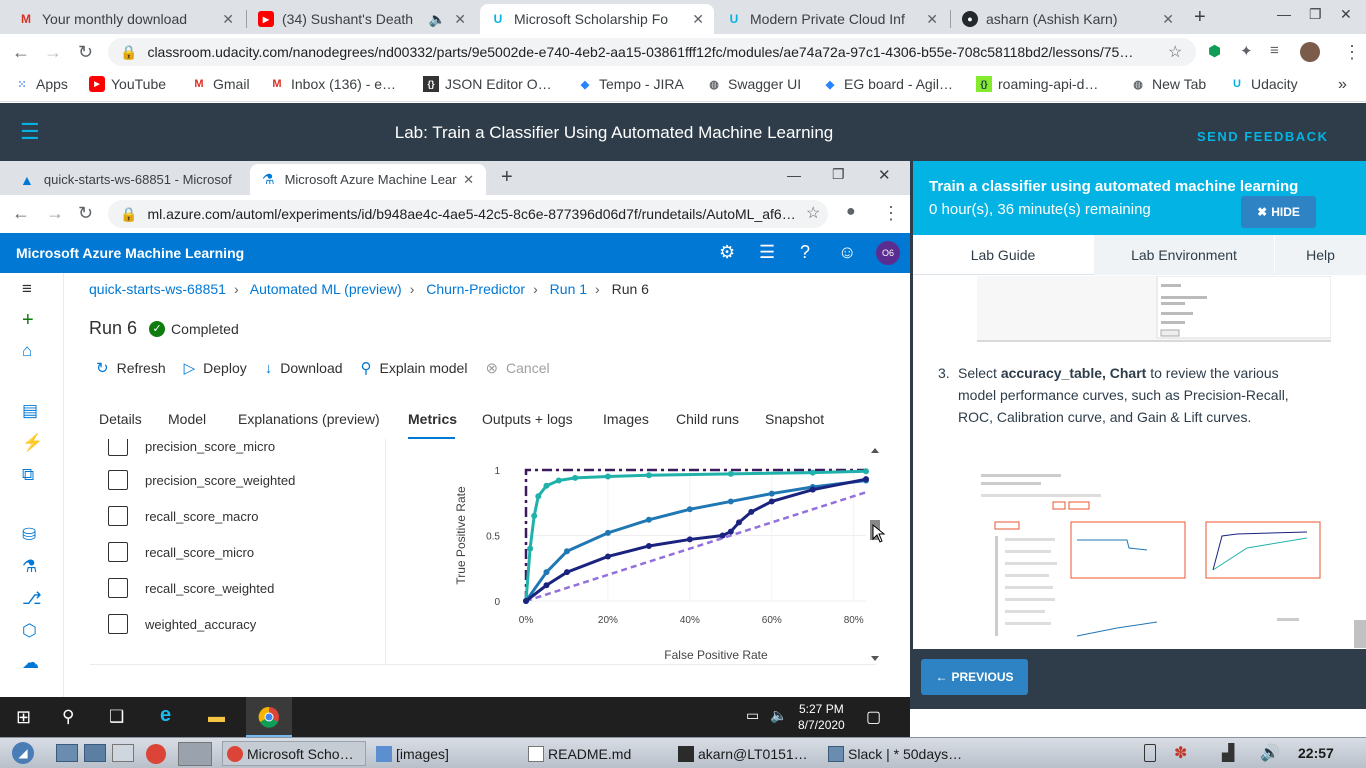 The width and height of the screenshot is (1366, 768). What do you see at coordinates (1150, 753) in the screenshot?
I see `battery-icon` at bounding box center [1150, 753].